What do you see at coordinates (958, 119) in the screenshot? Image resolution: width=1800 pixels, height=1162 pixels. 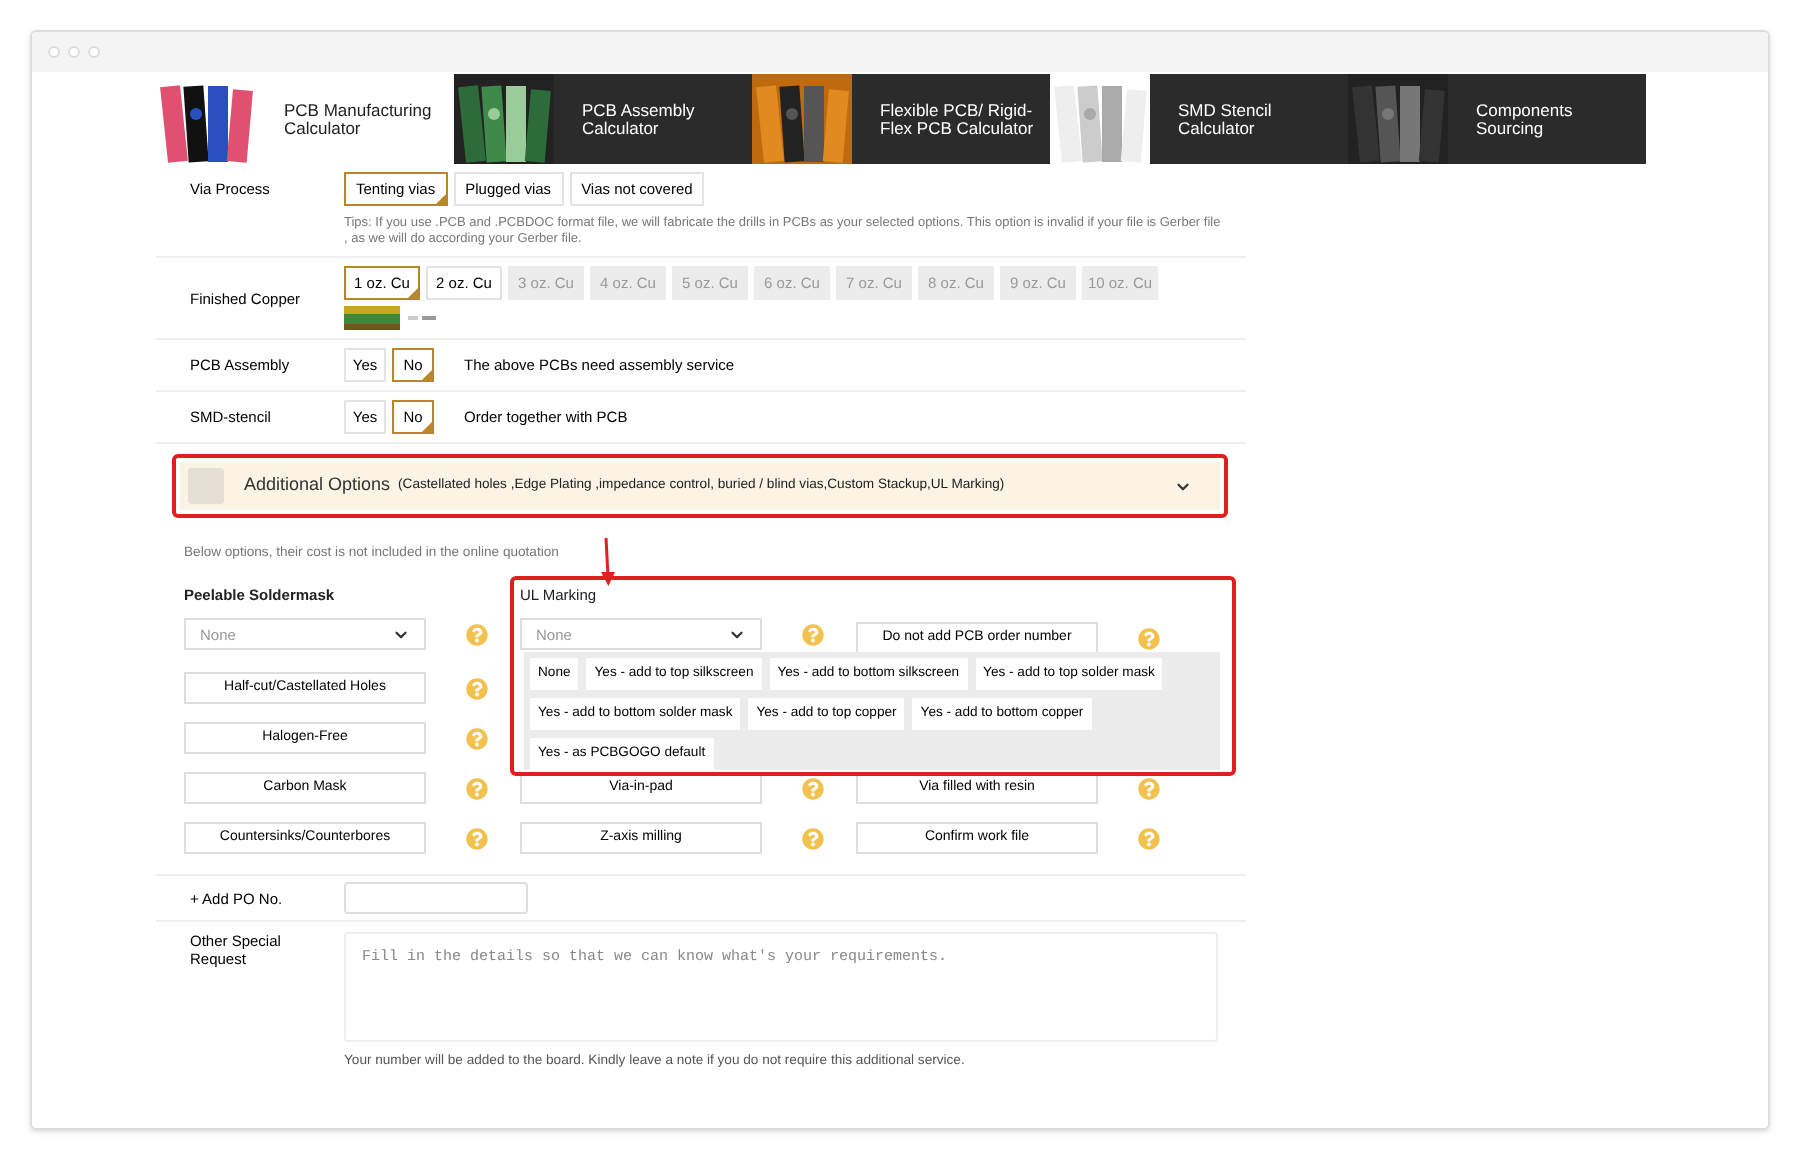 I see `tab-label: Flexible PCB/ Rigid-Flex PCB Calculator` at bounding box center [958, 119].